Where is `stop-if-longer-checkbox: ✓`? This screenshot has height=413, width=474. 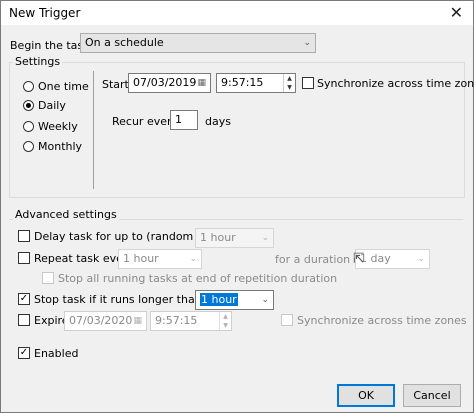 stop-if-longer-checkbox: ✓ is located at coordinates (24, 299).